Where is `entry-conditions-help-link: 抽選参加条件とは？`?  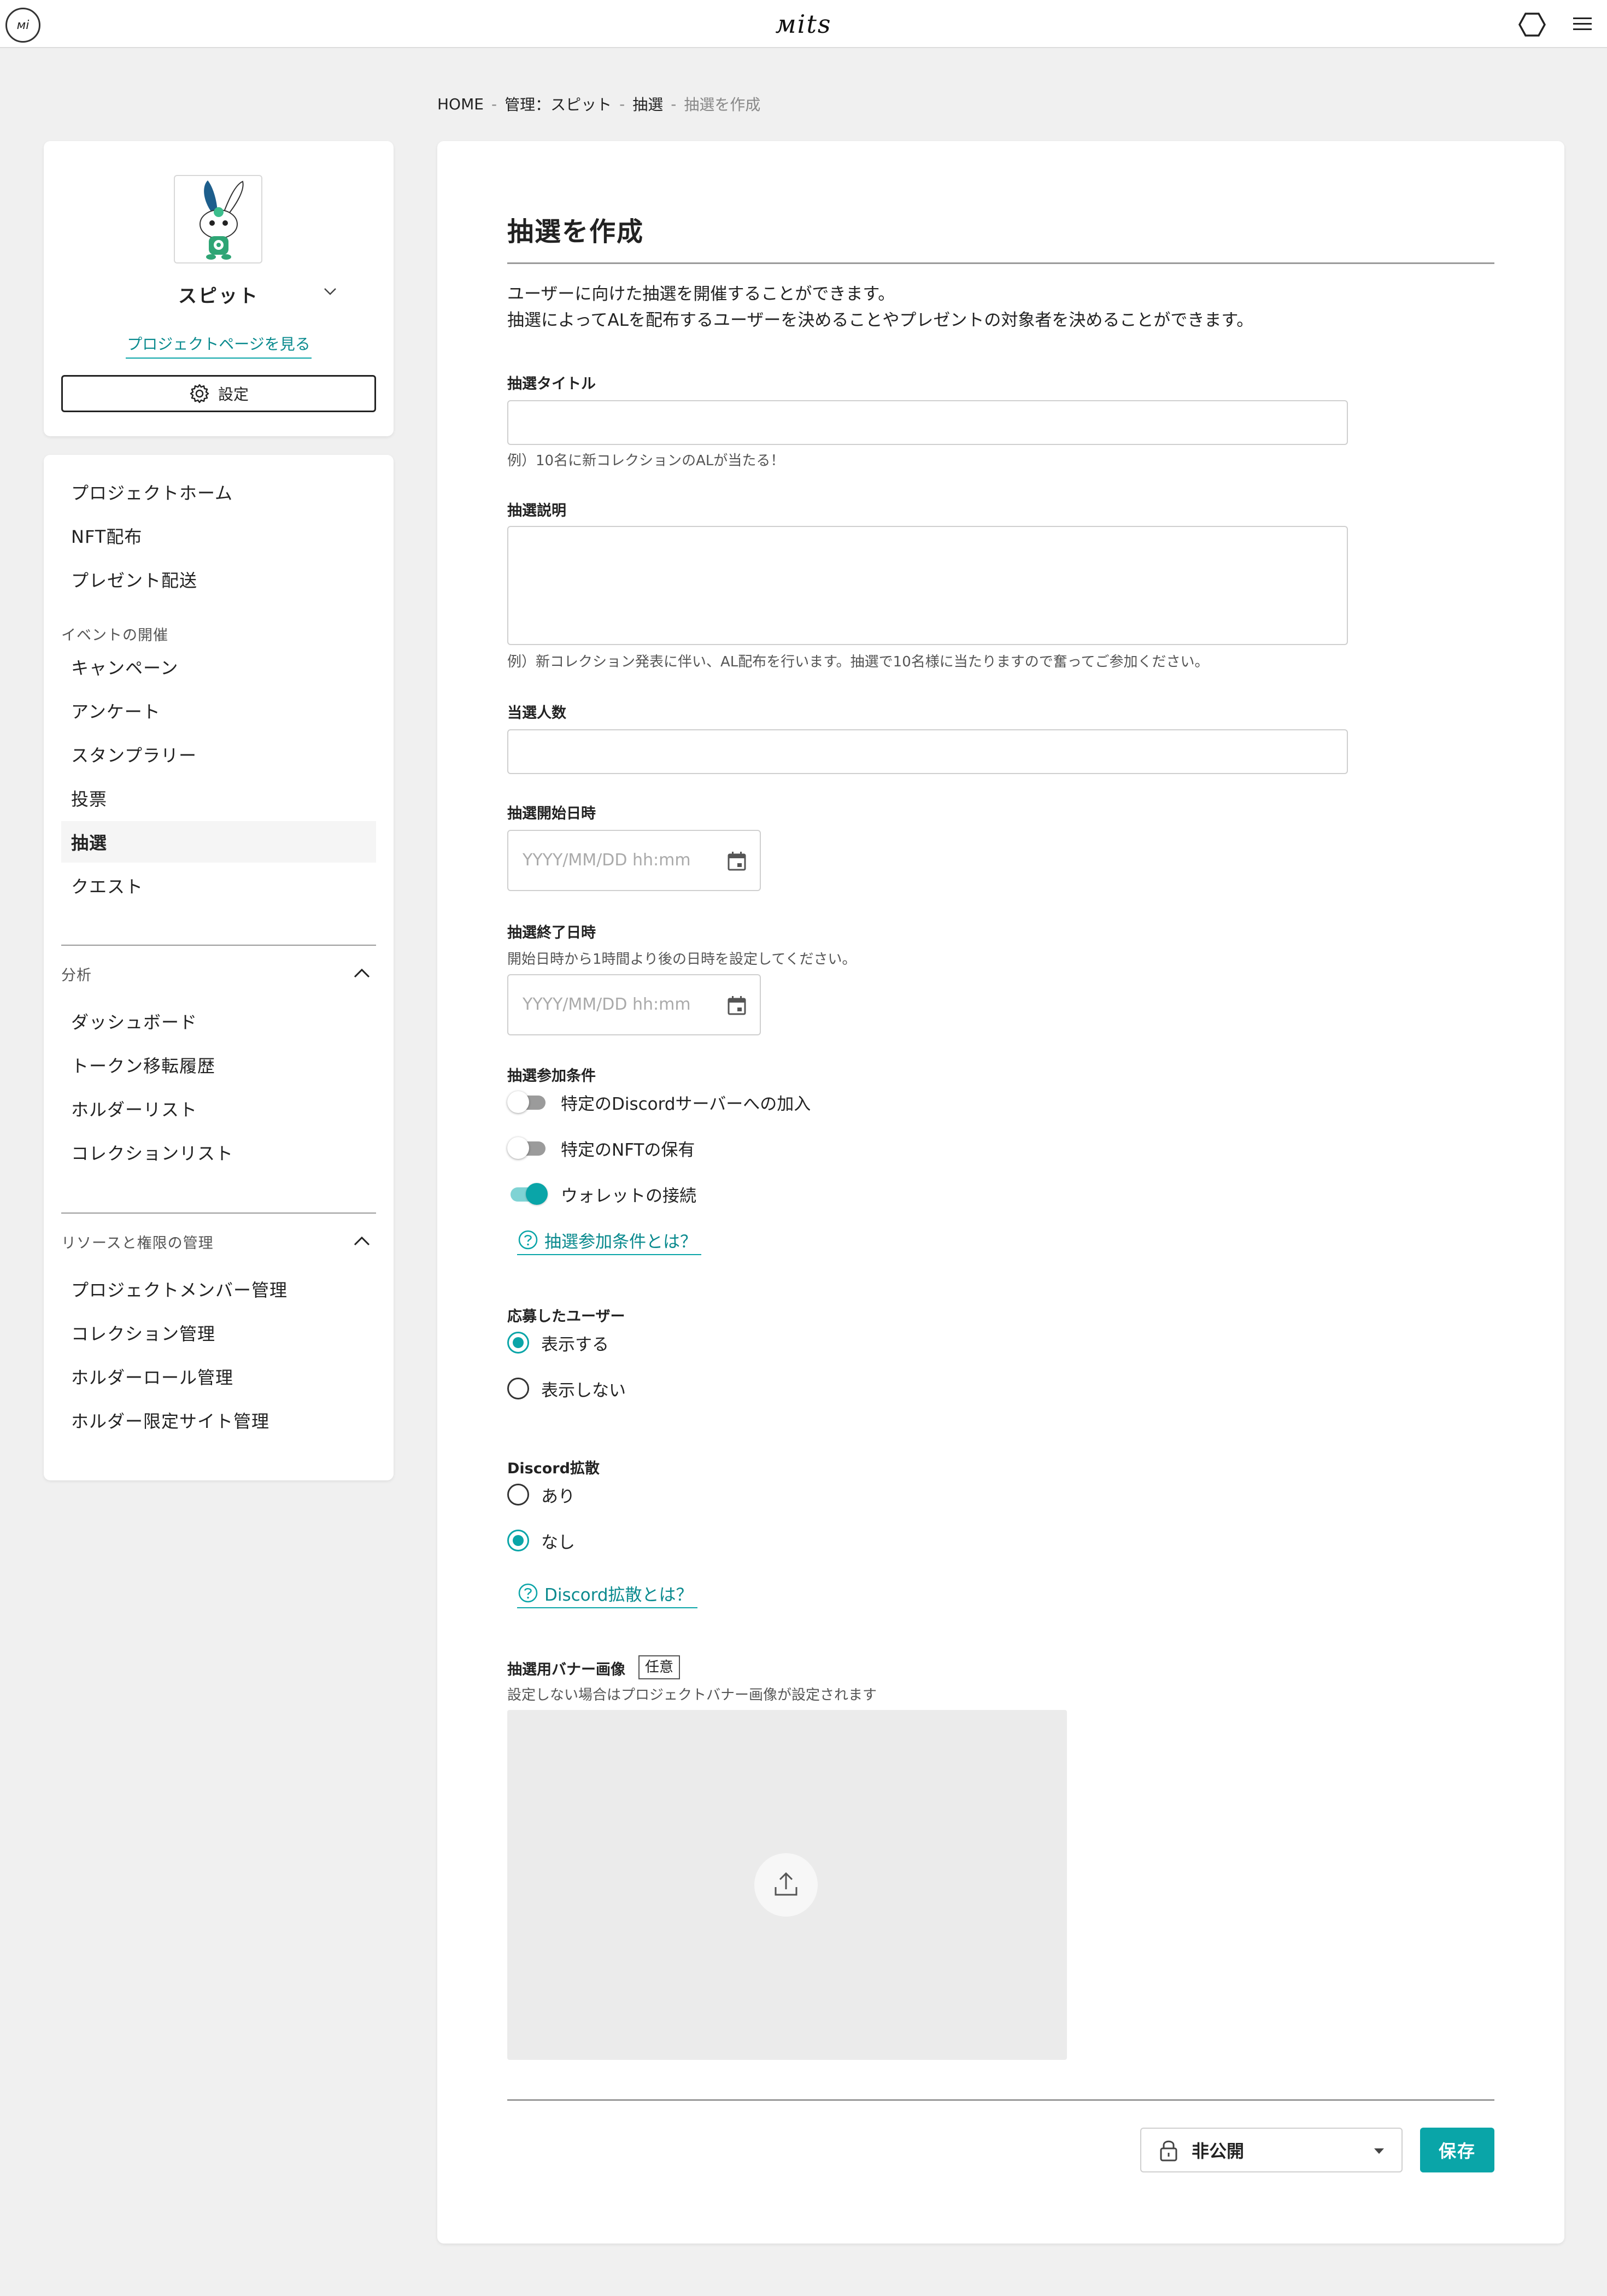
entry-conditions-help-link: 抽選参加条件とは？ is located at coordinates (609, 1240).